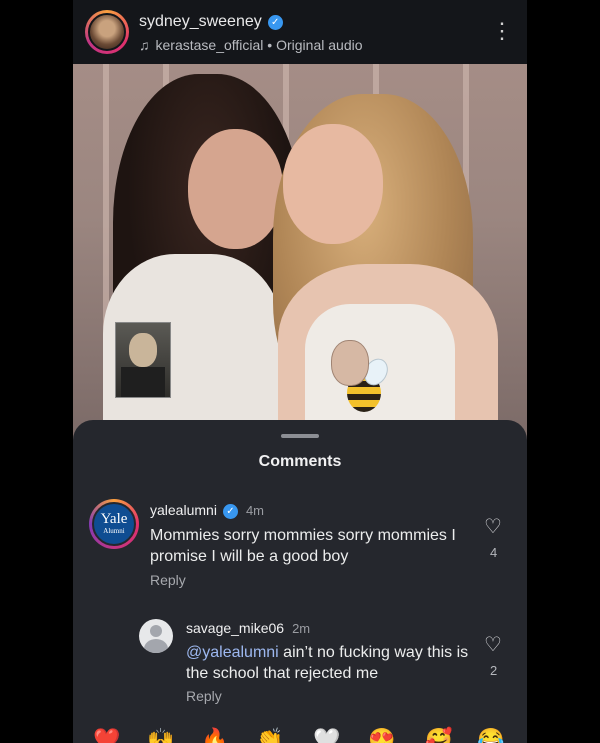 Image resolution: width=600 pixels, height=743 pixels. I want to click on yale-logo-subtext: Alumni, so click(114, 531).